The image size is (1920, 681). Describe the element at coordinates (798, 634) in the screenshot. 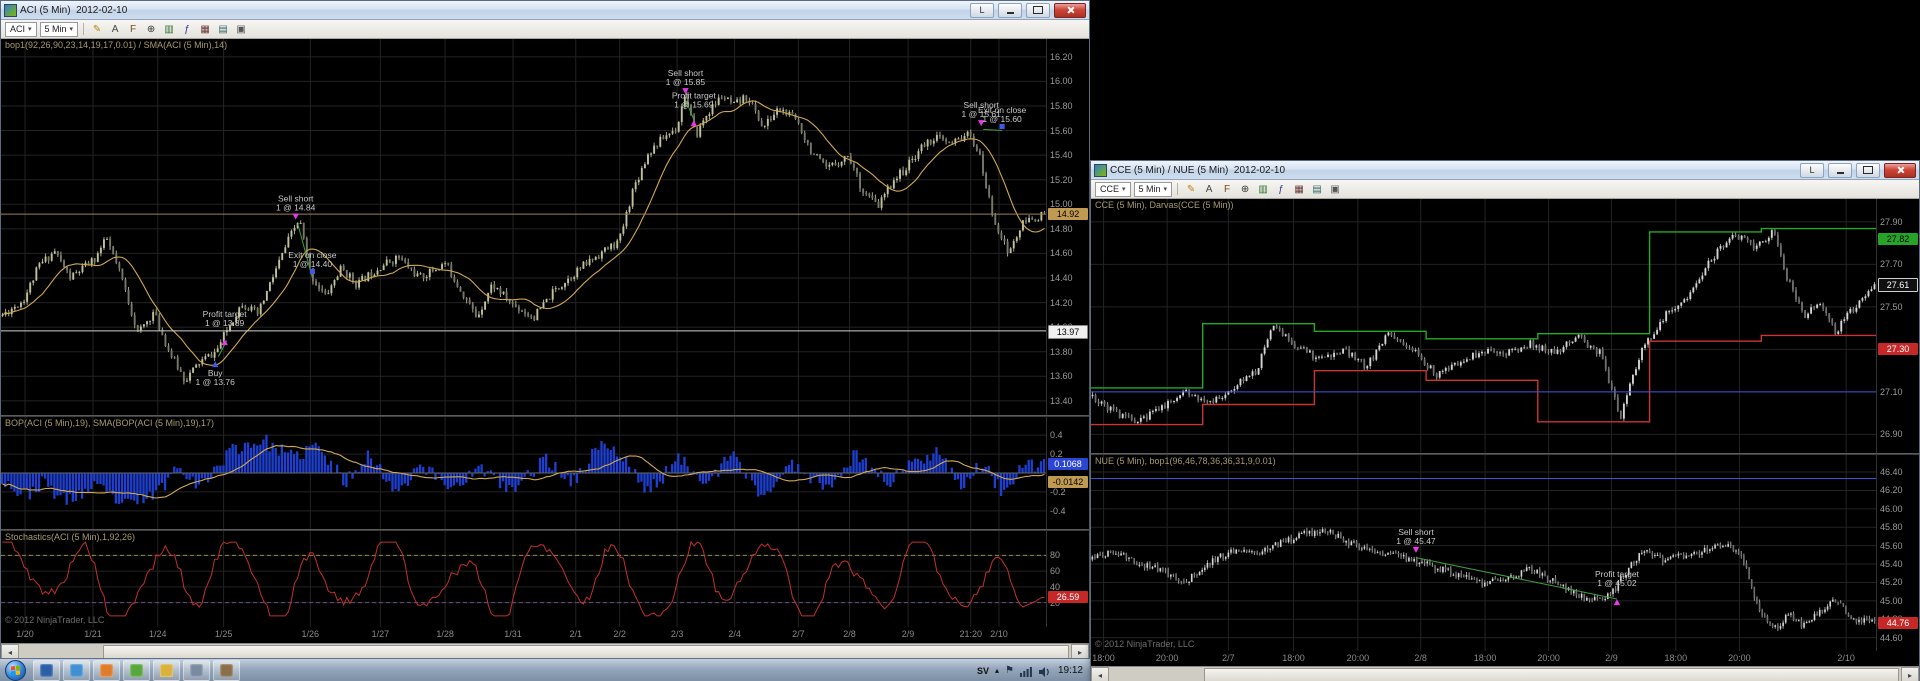

I see `x-axis-label: 2/7` at that location.